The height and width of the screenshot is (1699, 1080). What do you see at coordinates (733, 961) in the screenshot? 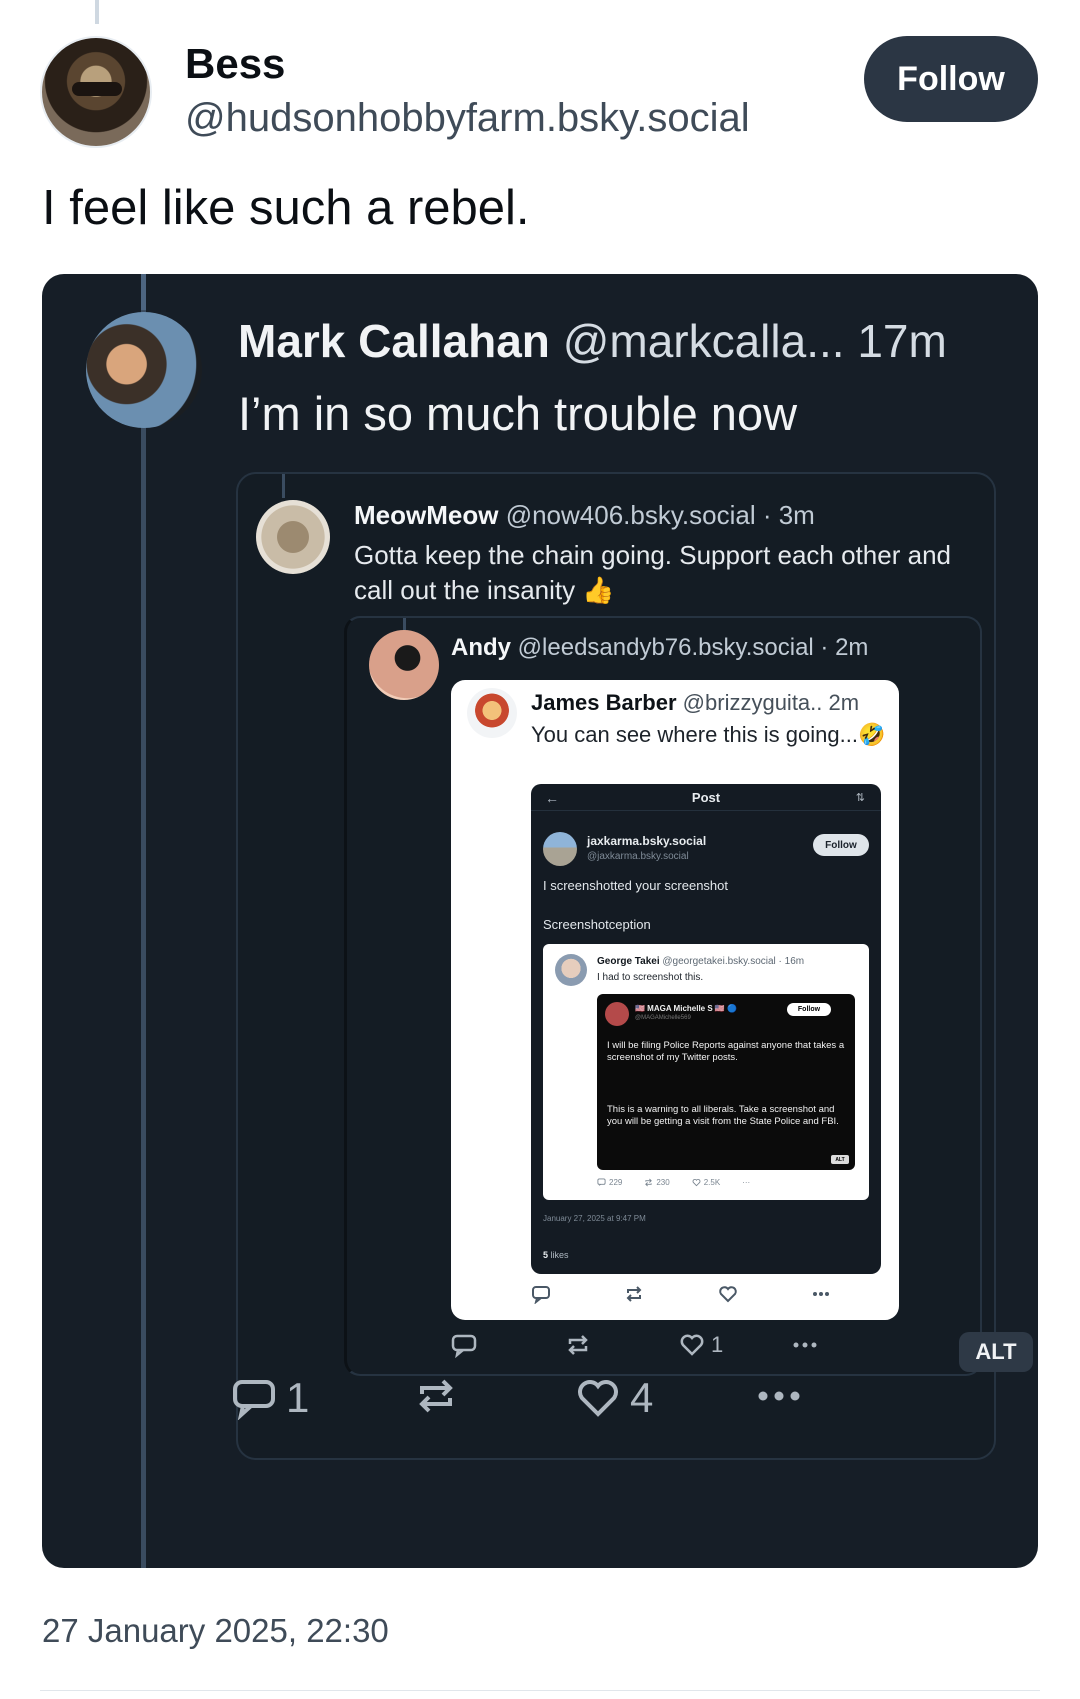
I see `george-takei-meta: @georgetakei.bsky.social · 16m` at bounding box center [733, 961].